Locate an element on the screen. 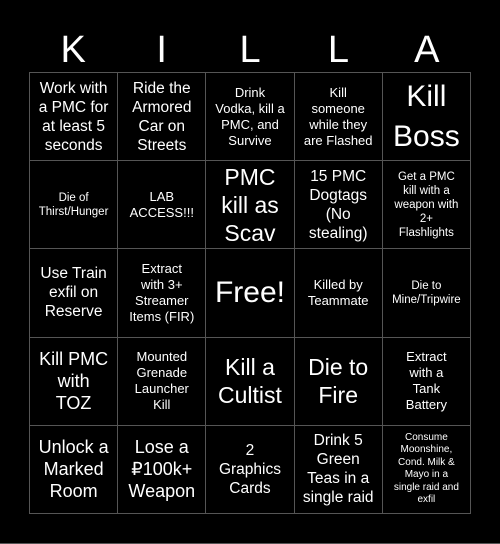 The height and width of the screenshot is (544, 500). cell-text: PMC kill as Scav is located at coordinates (250, 204).